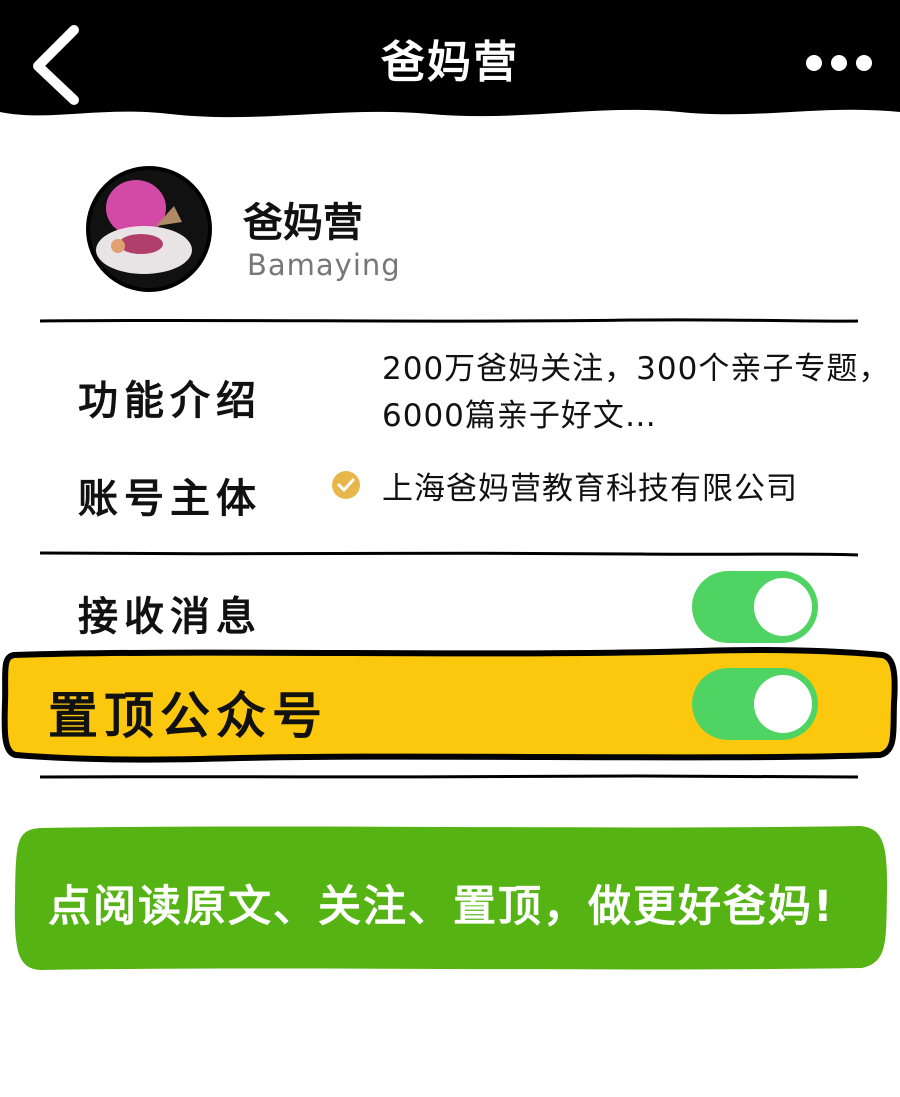 This screenshot has height=1097, width=900. I want to click on verified-check-icon, so click(346, 485).